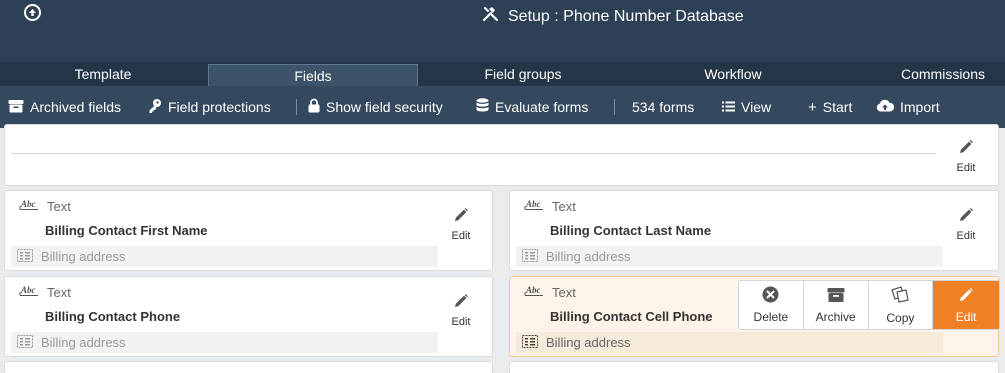  I want to click on copy-icon, so click(900, 296).